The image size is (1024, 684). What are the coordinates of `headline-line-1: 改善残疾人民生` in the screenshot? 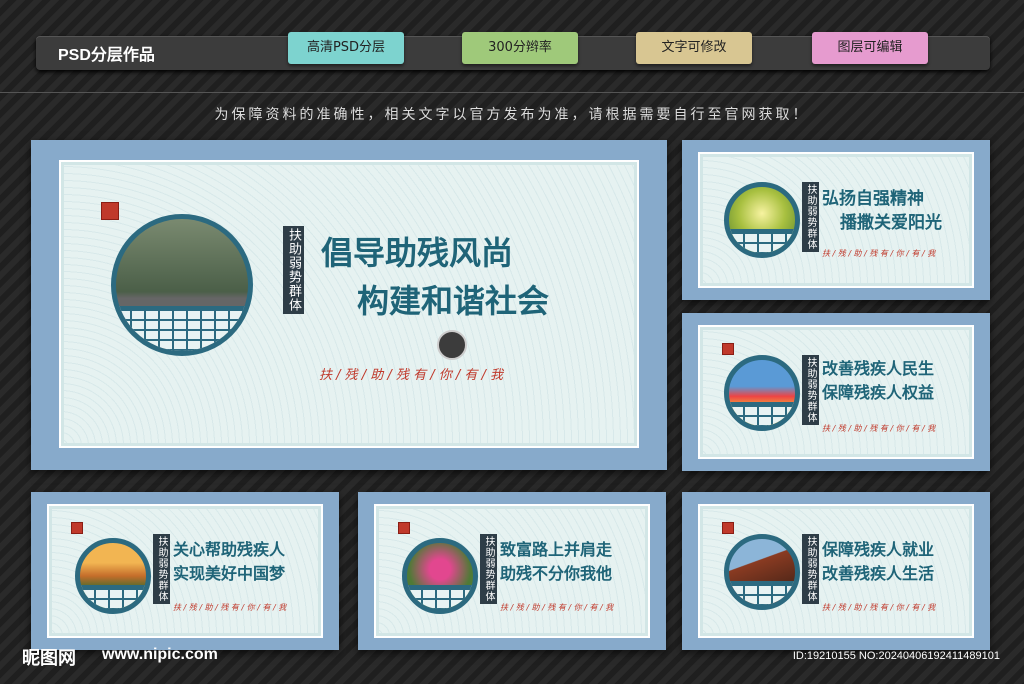 It's located at (878, 368).